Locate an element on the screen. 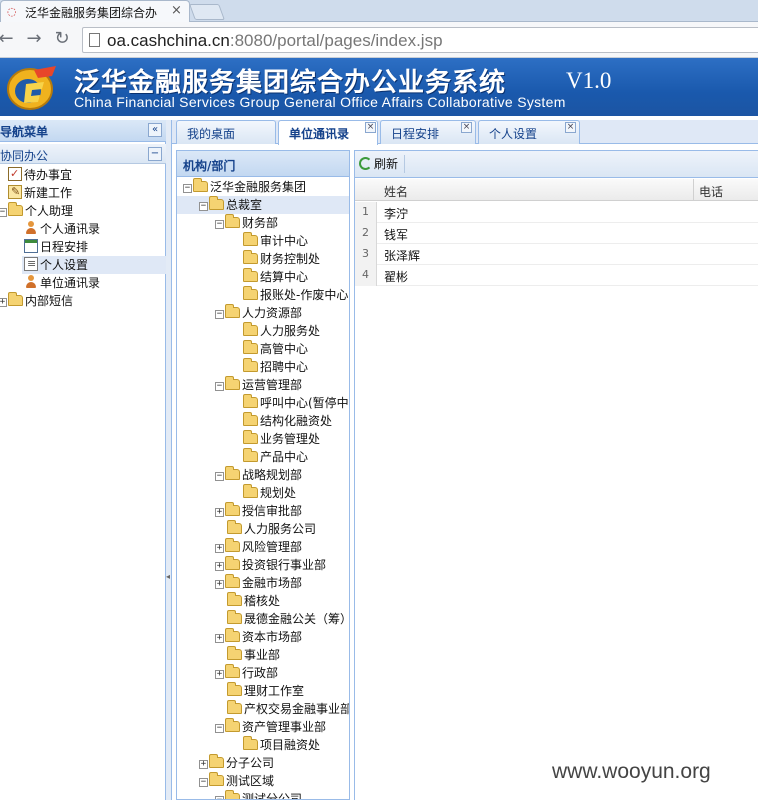 Image resolution: width=758 pixels, height=800 pixels. nav-item-new-work: 新建工作 is located at coordinates (40, 192).